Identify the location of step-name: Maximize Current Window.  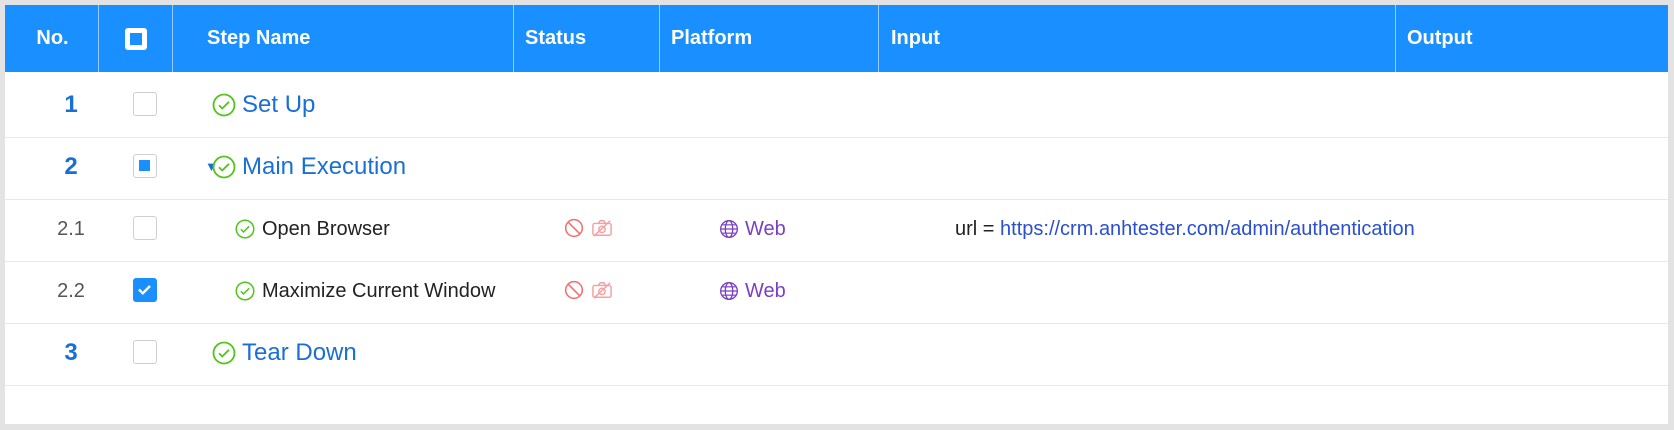
(378, 291).